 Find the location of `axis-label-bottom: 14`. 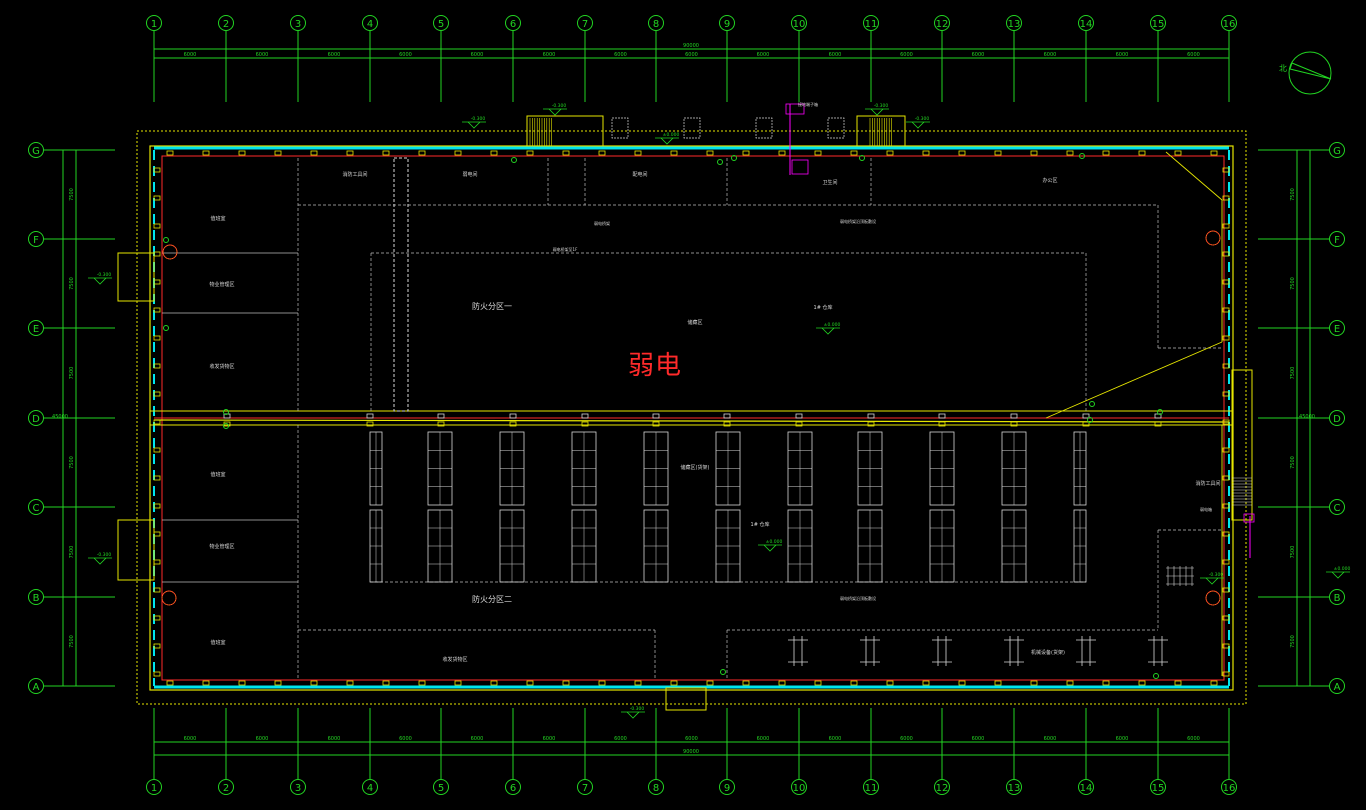

axis-label-bottom: 14 is located at coordinates (1086, 788).